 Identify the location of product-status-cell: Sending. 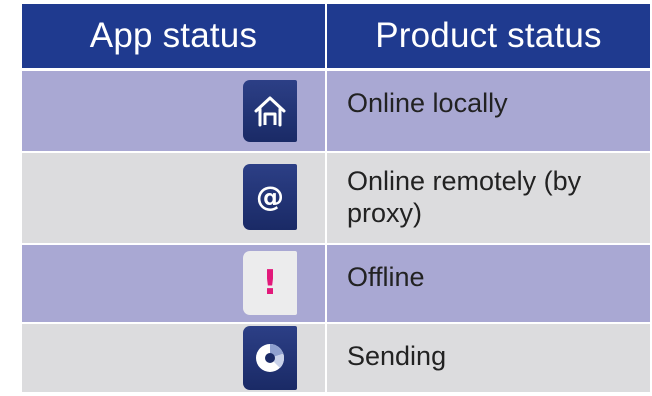
(488, 358).